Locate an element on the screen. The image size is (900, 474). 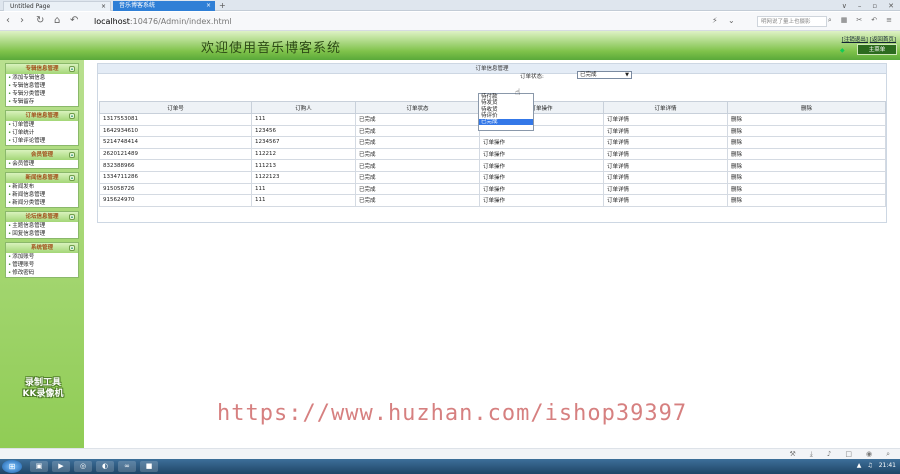
dropdown-option: 已完成 is located at coordinates (506, 122).